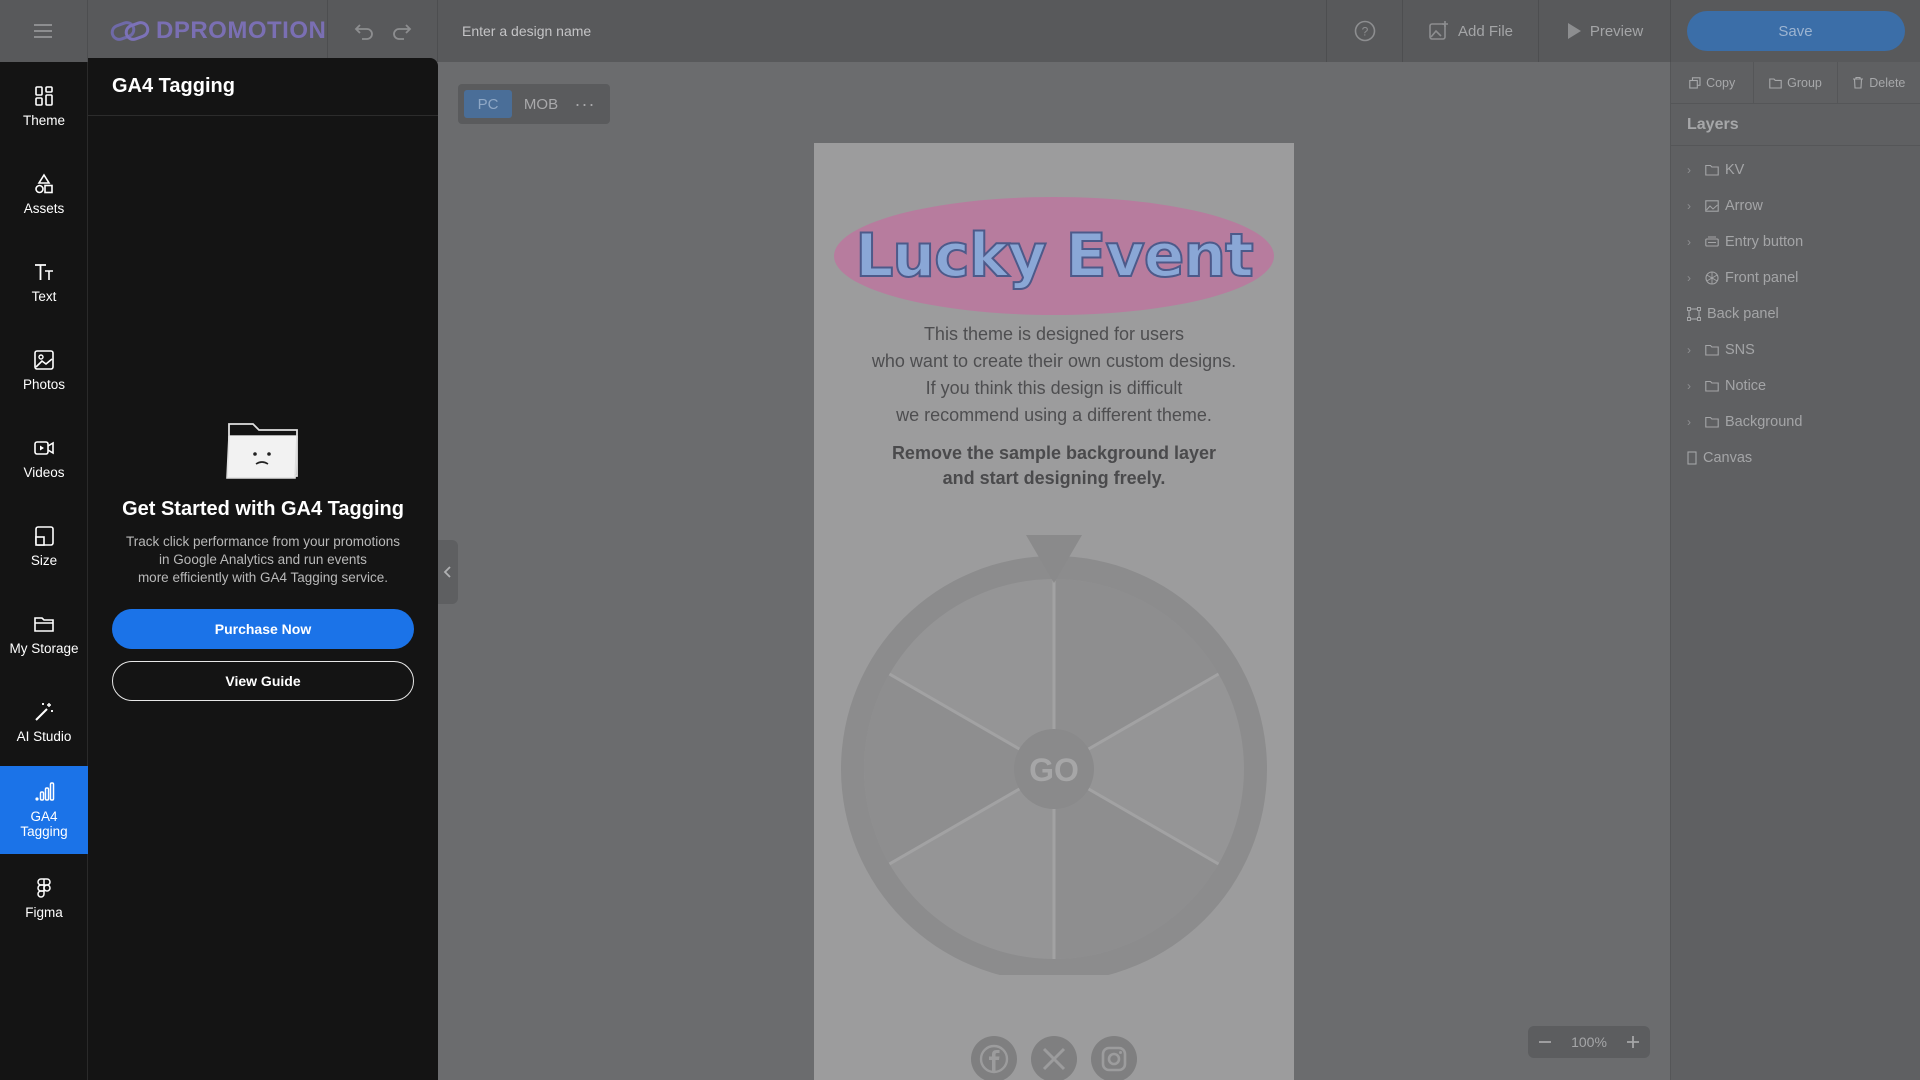 This screenshot has height=1080, width=1920. What do you see at coordinates (1762, 278) in the screenshot?
I see `layer-label: Front panel` at bounding box center [1762, 278].